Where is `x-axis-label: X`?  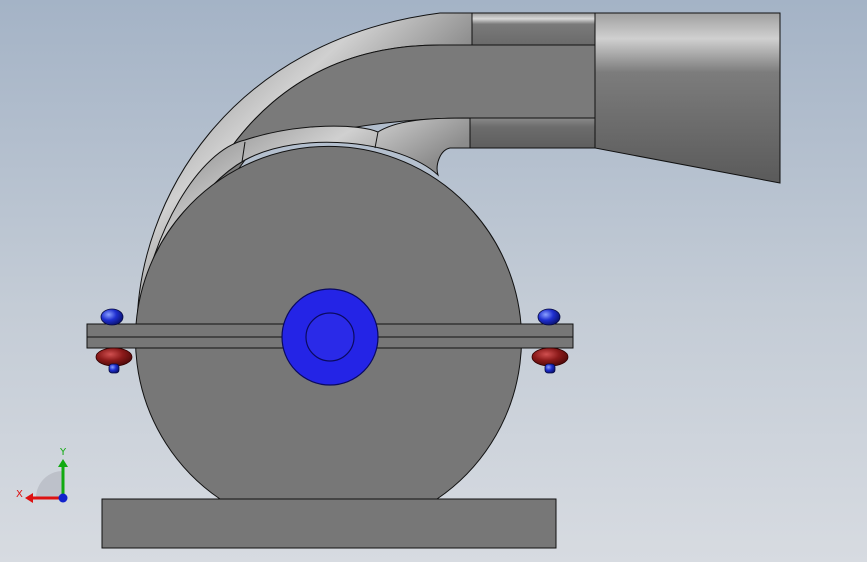
x-axis-label: X is located at coordinates (19, 494).